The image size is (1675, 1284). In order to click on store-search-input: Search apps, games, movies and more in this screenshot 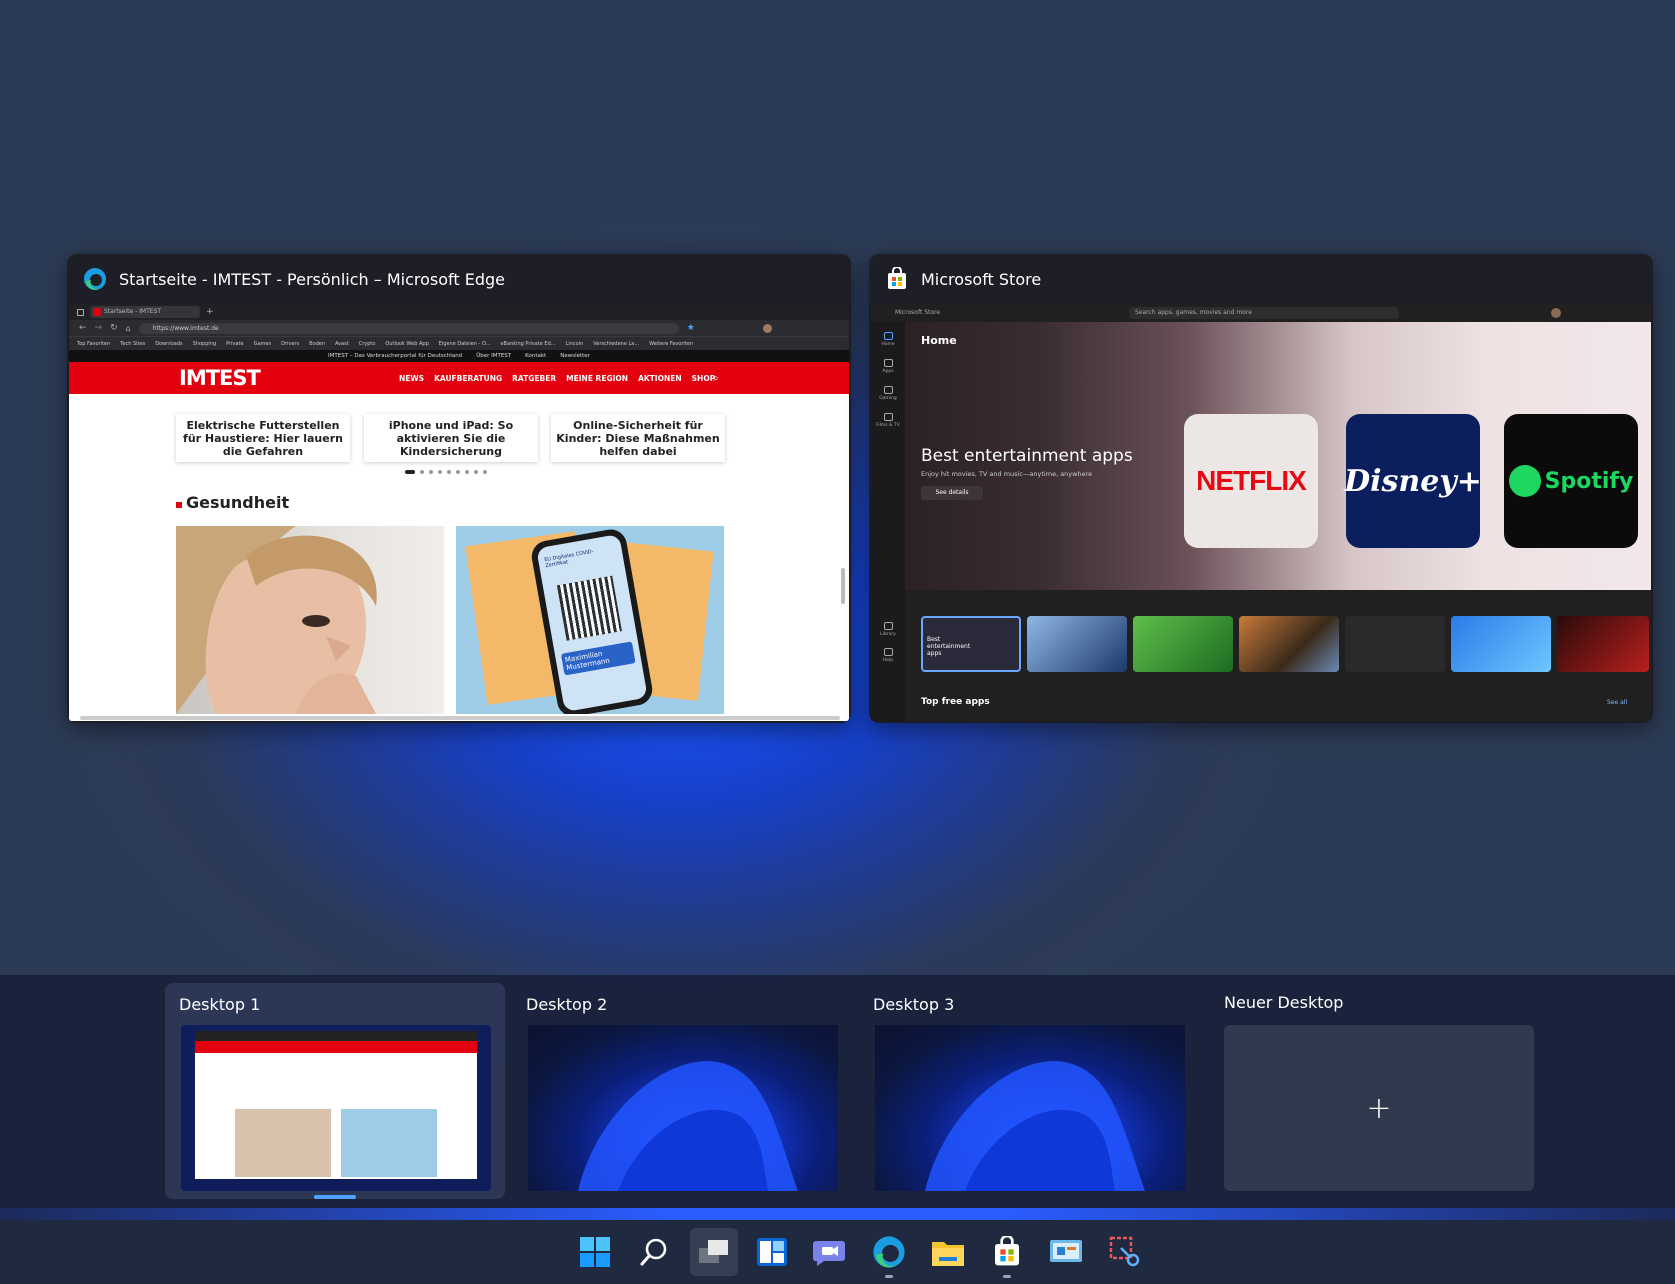, I will do `click(1264, 313)`.